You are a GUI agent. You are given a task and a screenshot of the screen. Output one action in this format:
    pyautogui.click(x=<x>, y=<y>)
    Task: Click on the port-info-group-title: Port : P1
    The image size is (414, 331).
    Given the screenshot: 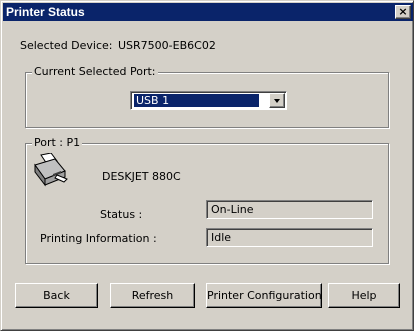 What is the action you would take?
    pyautogui.click(x=57, y=142)
    